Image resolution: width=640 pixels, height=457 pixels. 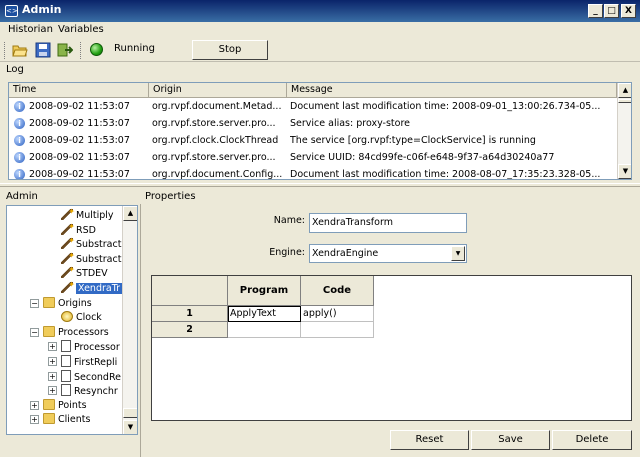 I want to click on scroll-down-icon: ▼, so click(x=624, y=171).